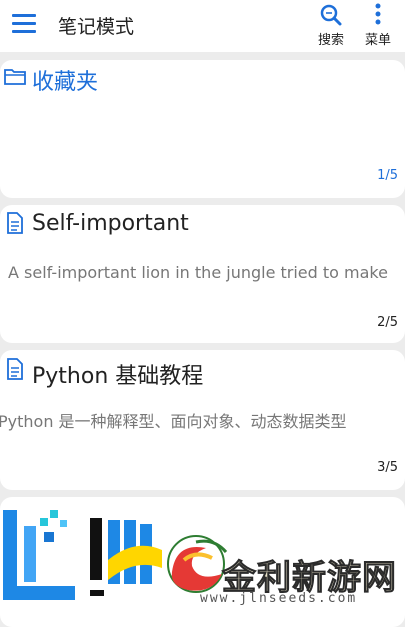 Image resolution: width=405 pixels, height=627 pixels. I want to click on top-app-bar: 笔记模式 搜索 菜单, so click(202, 26).